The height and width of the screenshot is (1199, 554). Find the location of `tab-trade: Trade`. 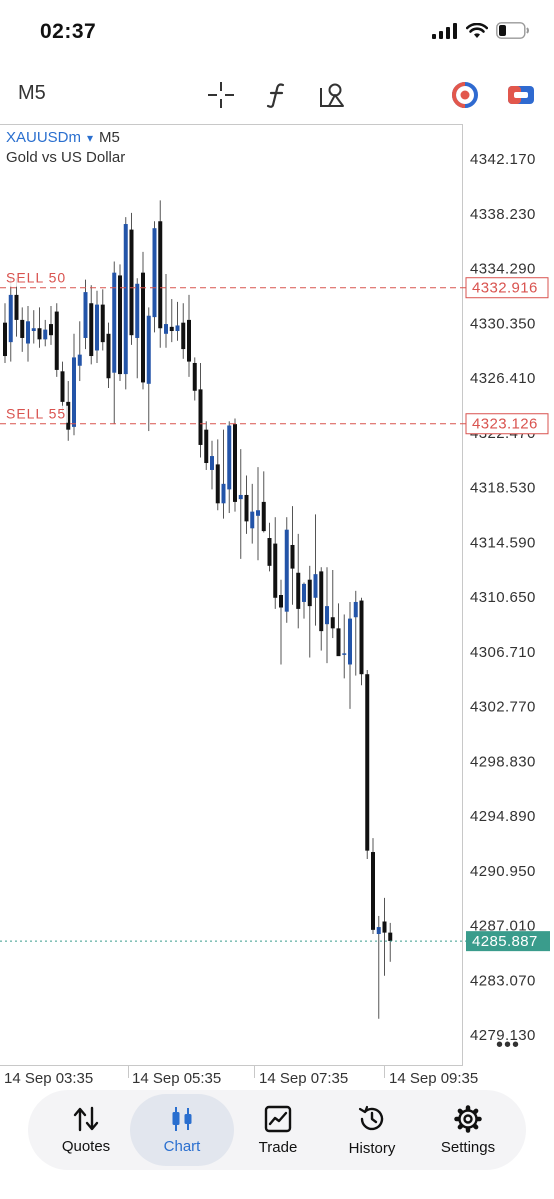

tab-trade: Trade is located at coordinates (278, 1130).